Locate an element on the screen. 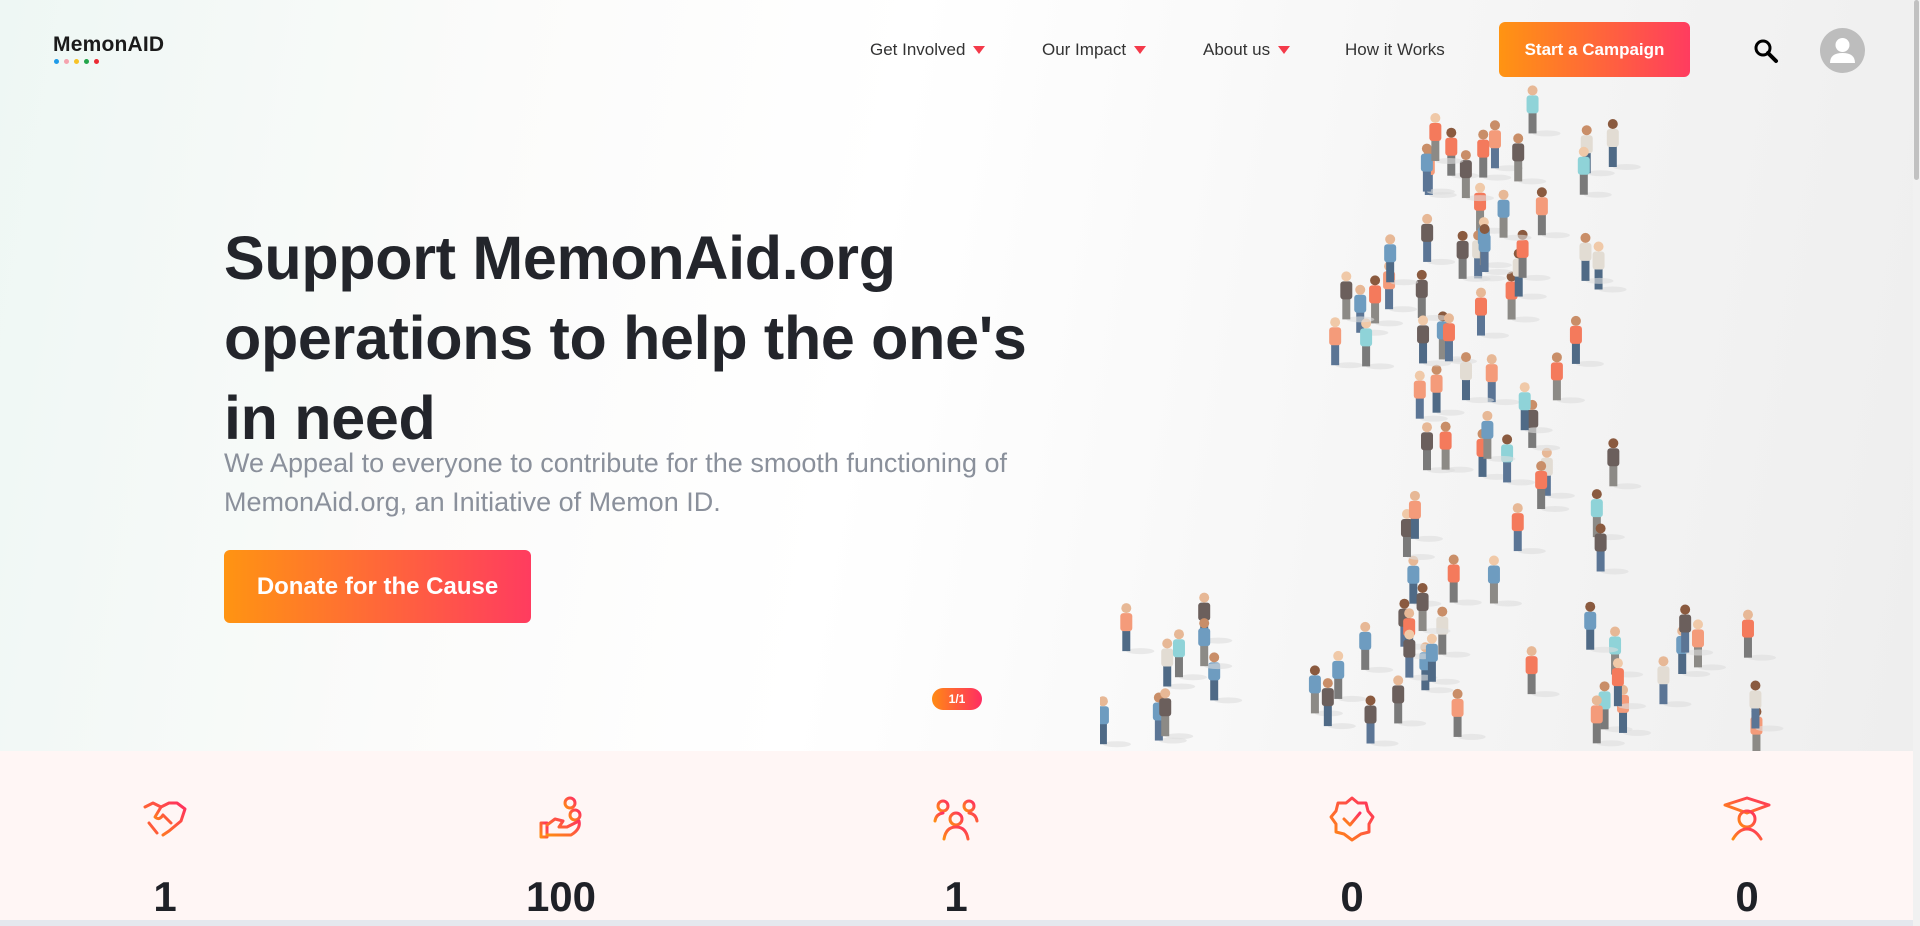 Image resolution: width=1920 pixels, height=926 pixels. graduate-icon is located at coordinates (1747, 818).